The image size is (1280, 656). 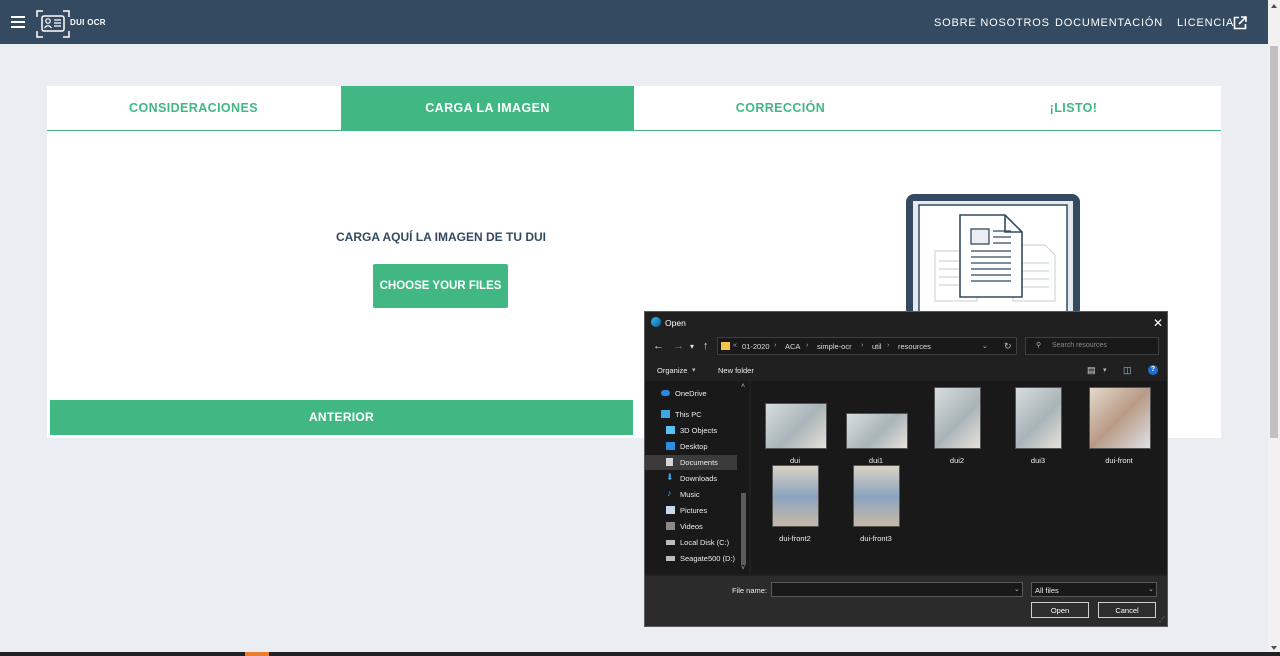 I want to click on file-item: dui, so click(x=795, y=431).